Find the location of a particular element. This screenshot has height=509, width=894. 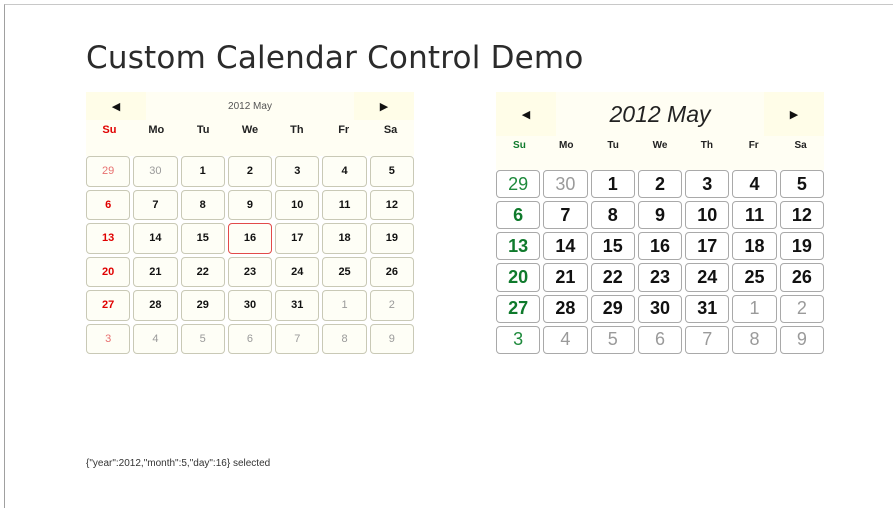

weekday-label: Su is located at coordinates (109, 130).